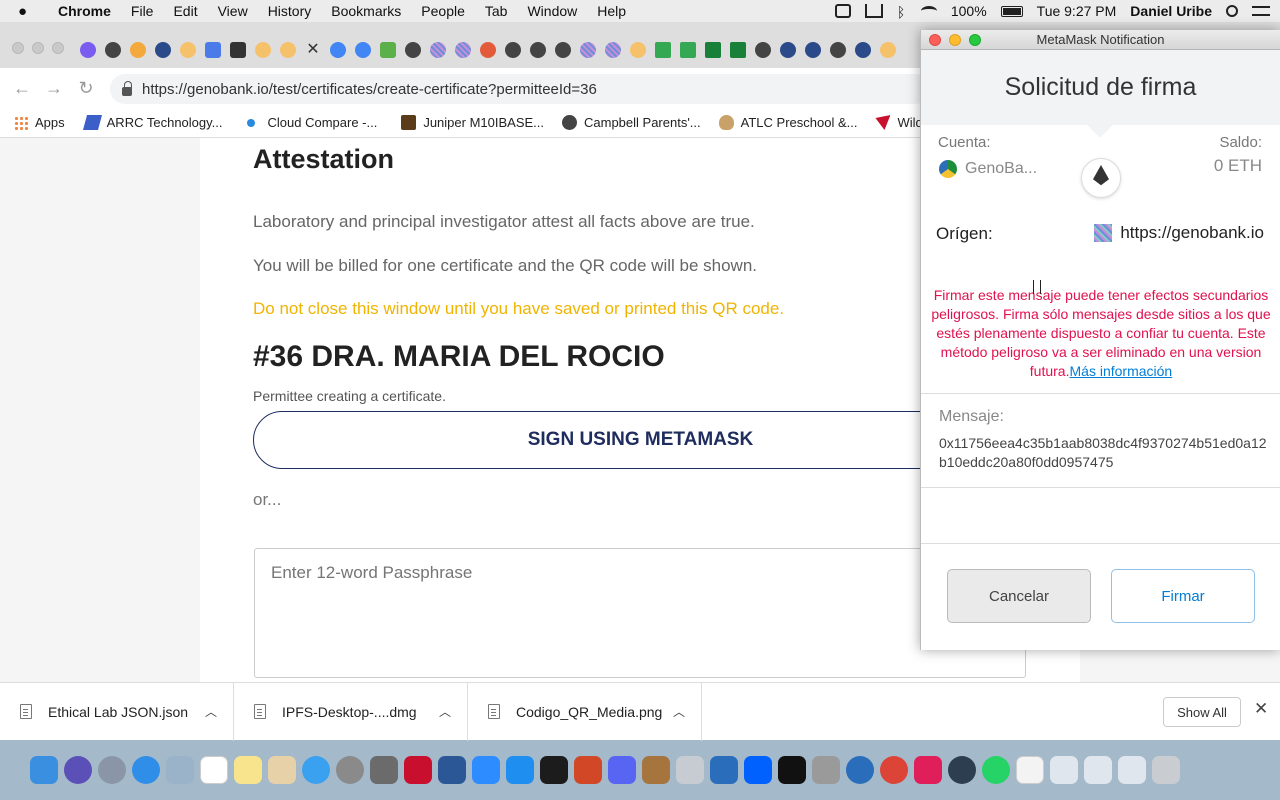  Describe the element at coordinates (1121, 371) in the screenshot. I see `more-info-link: Más información` at that location.